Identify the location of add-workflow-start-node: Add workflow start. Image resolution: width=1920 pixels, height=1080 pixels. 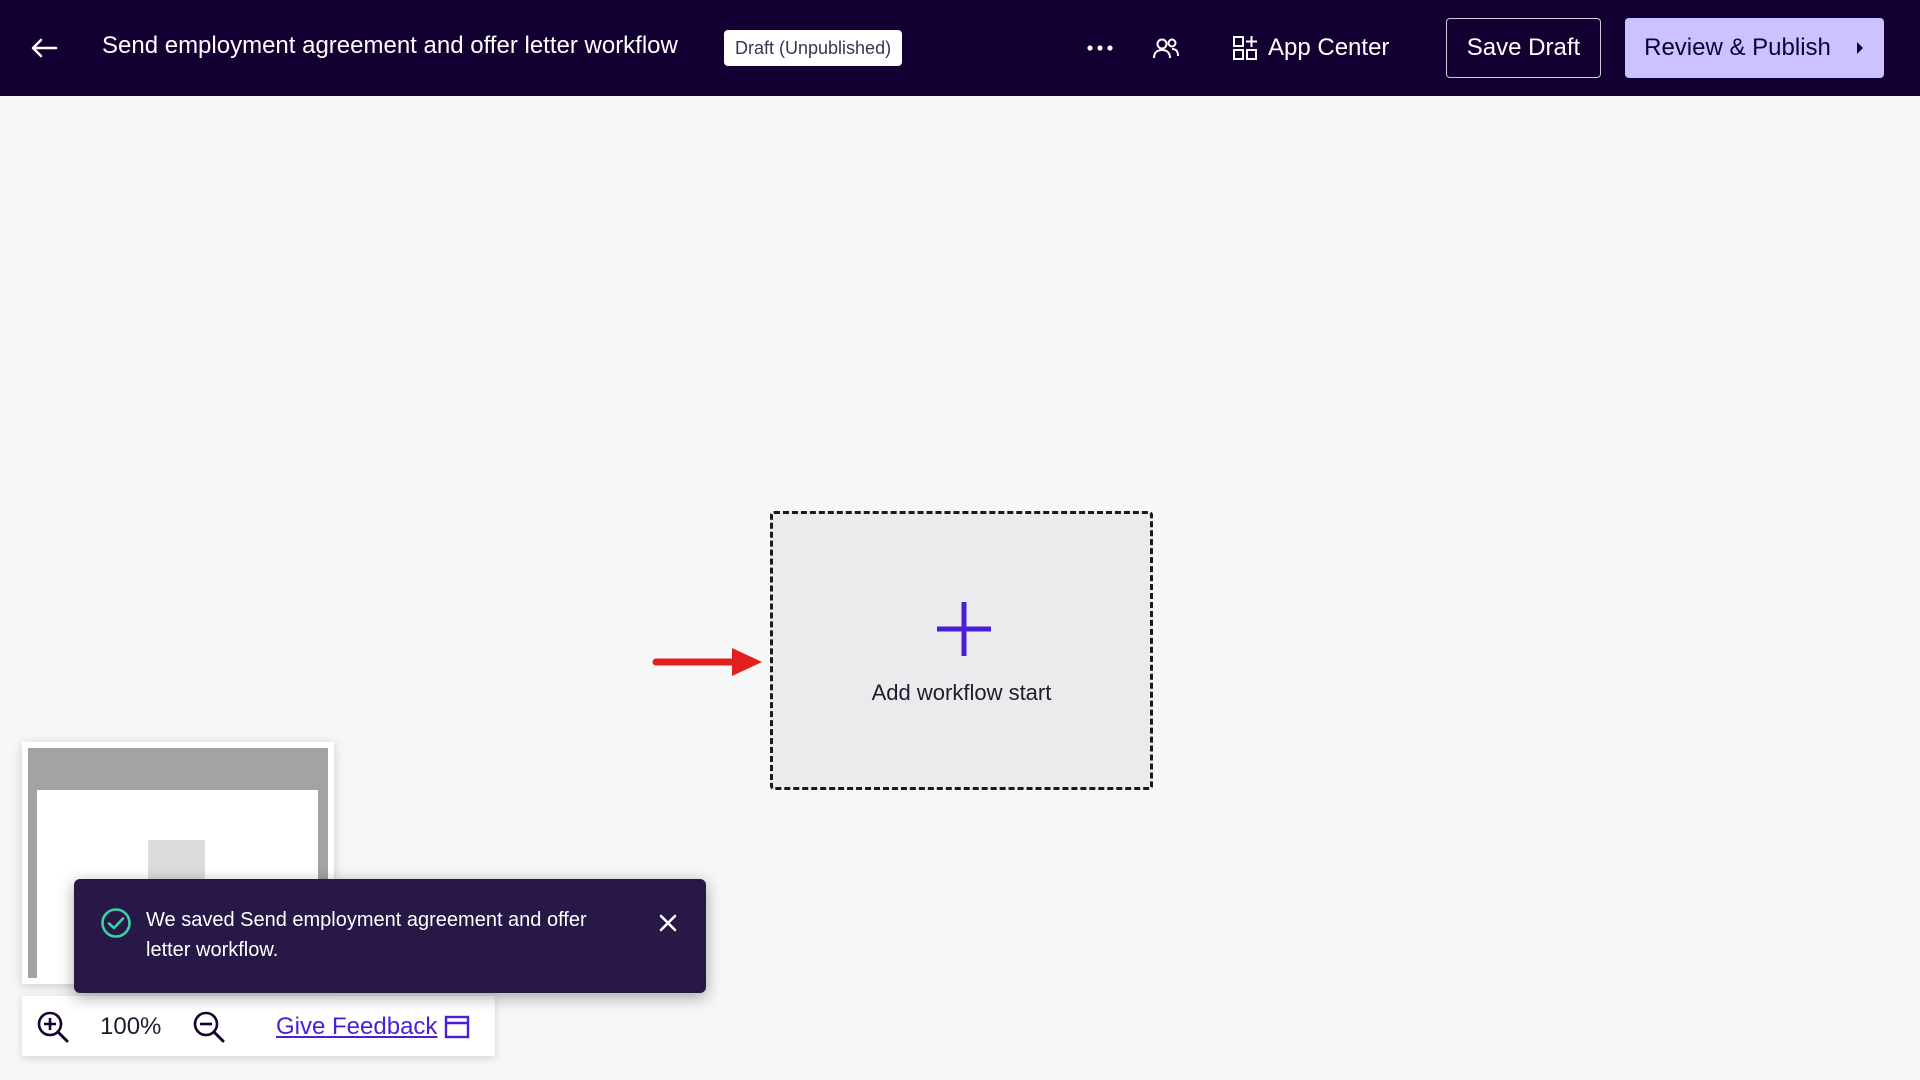
(961, 650).